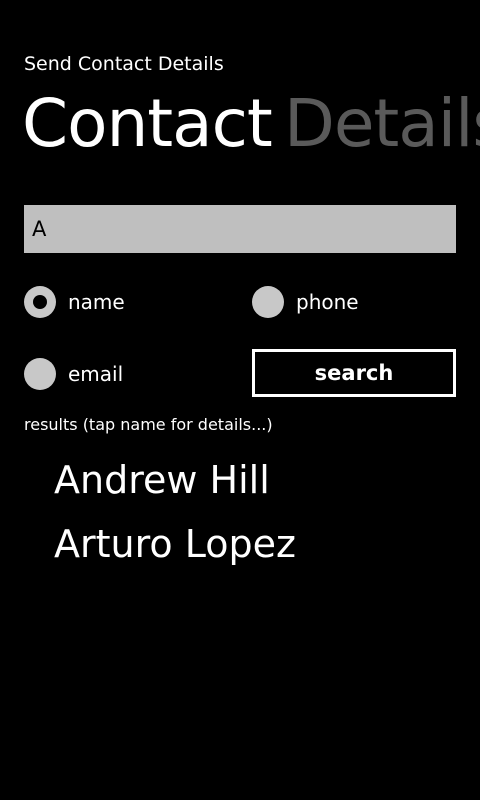 Image resolution: width=480 pixels, height=800 pixels. What do you see at coordinates (354, 373) in the screenshot?
I see `search-button: search` at bounding box center [354, 373].